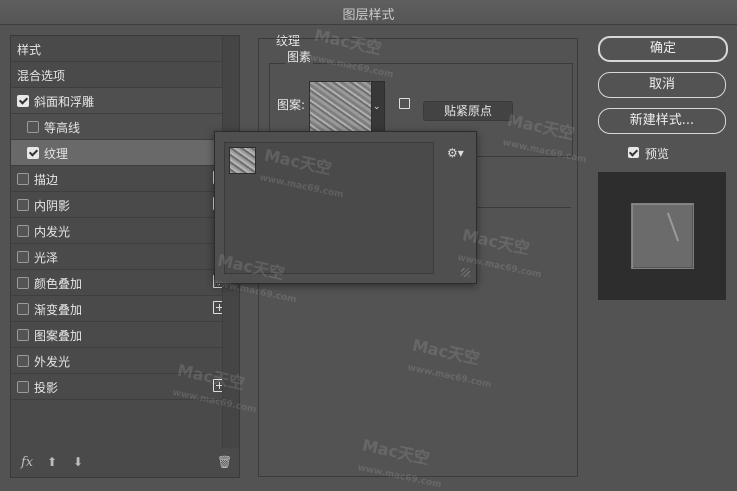 The image size is (737, 491). Describe the element at coordinates (116, 153) in the screenshot. I see `style-item: 纹理` at that location.